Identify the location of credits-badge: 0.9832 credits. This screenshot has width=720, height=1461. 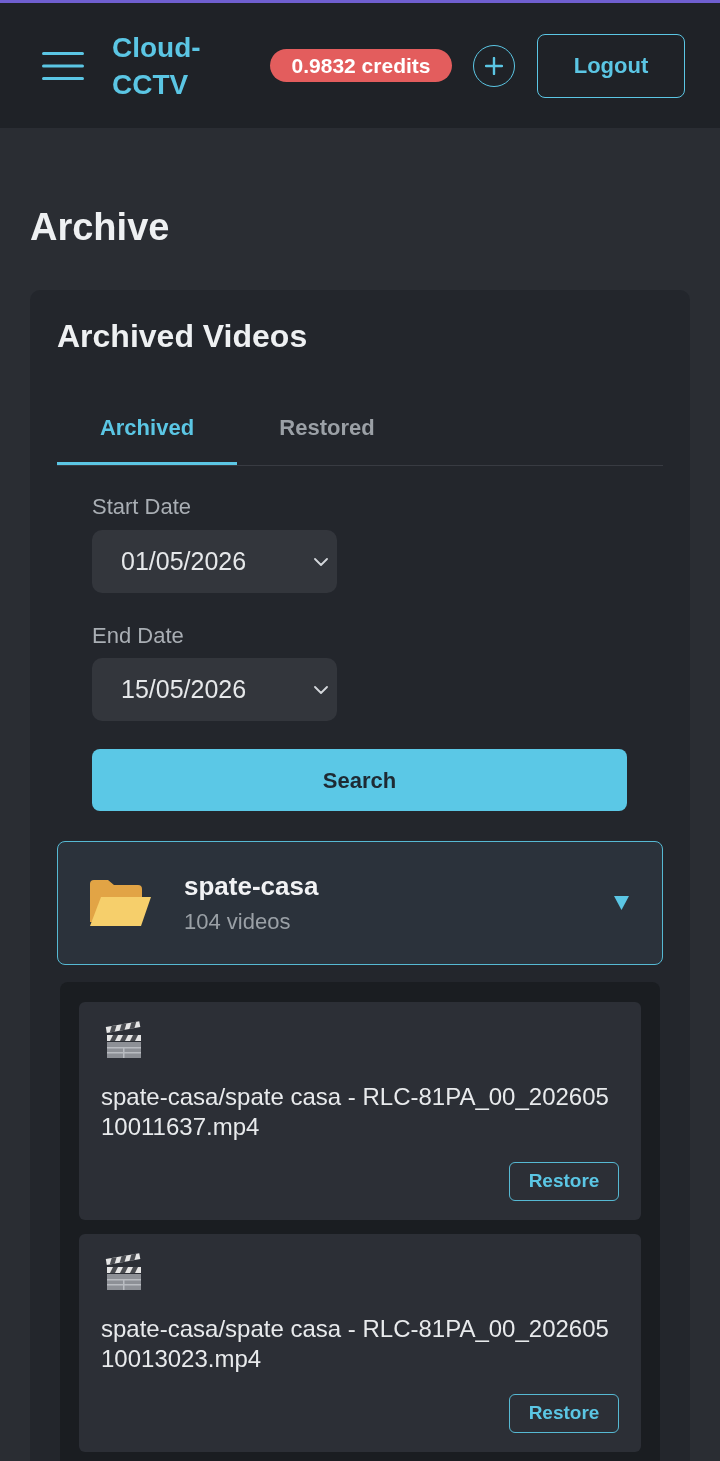
(361, 65).